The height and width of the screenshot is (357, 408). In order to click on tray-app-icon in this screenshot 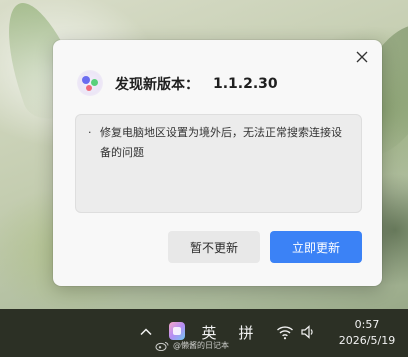, I will do `click(177, 331)`.